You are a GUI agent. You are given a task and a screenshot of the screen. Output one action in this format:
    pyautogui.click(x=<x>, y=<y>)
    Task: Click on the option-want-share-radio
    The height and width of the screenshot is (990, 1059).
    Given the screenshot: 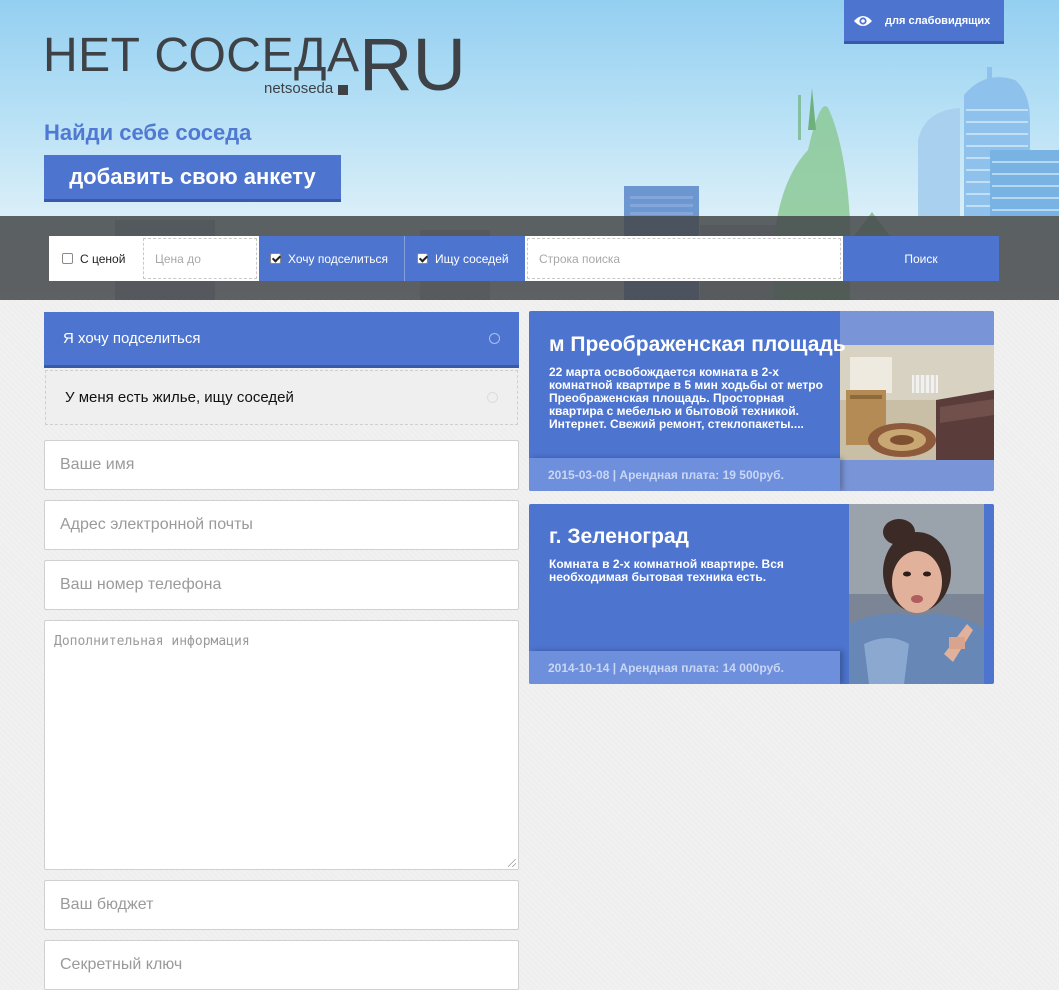 What is the action you would take?
    pyautogui.click(x=494, y=338)
    